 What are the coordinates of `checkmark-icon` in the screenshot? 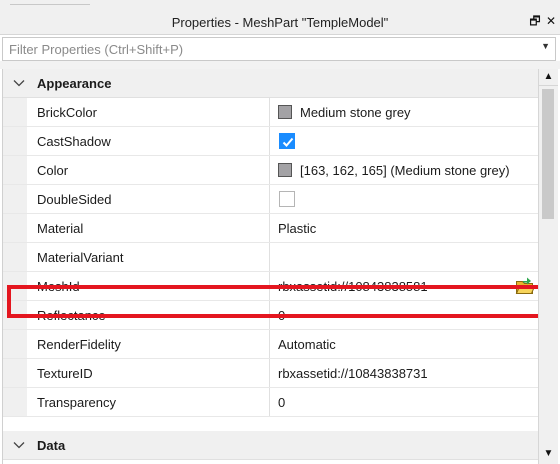 It's located at (288, 142).